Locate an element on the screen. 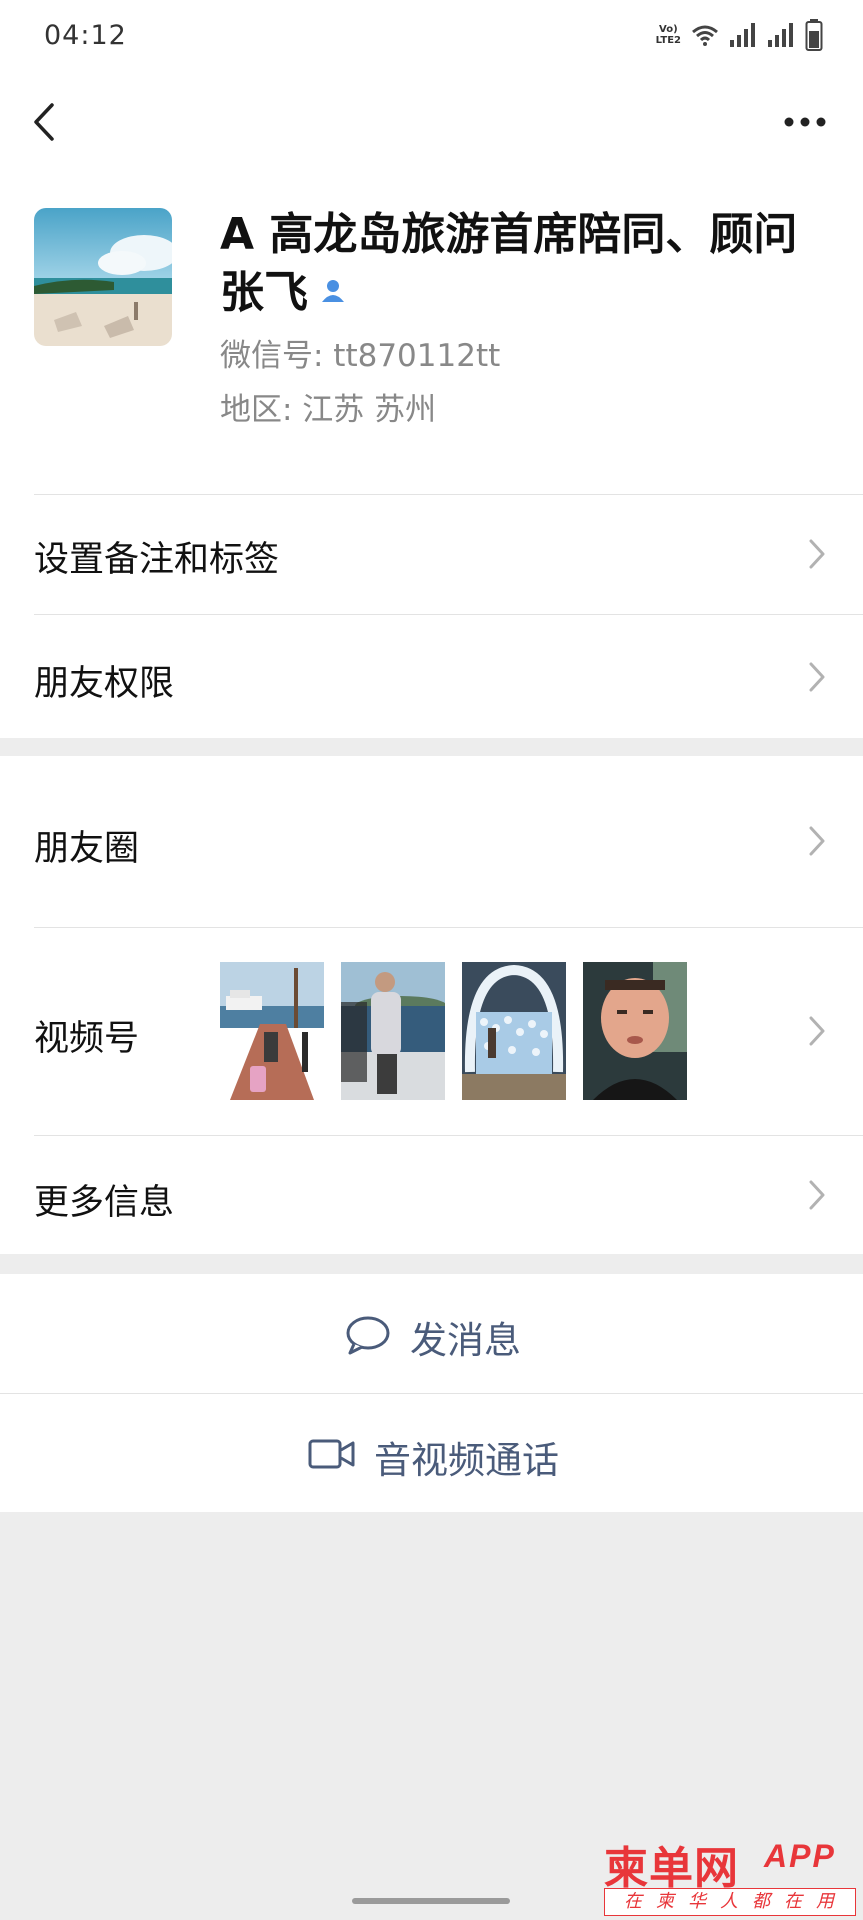  video-call-button: 音视频通话 is located at coordinates (431, 1453).